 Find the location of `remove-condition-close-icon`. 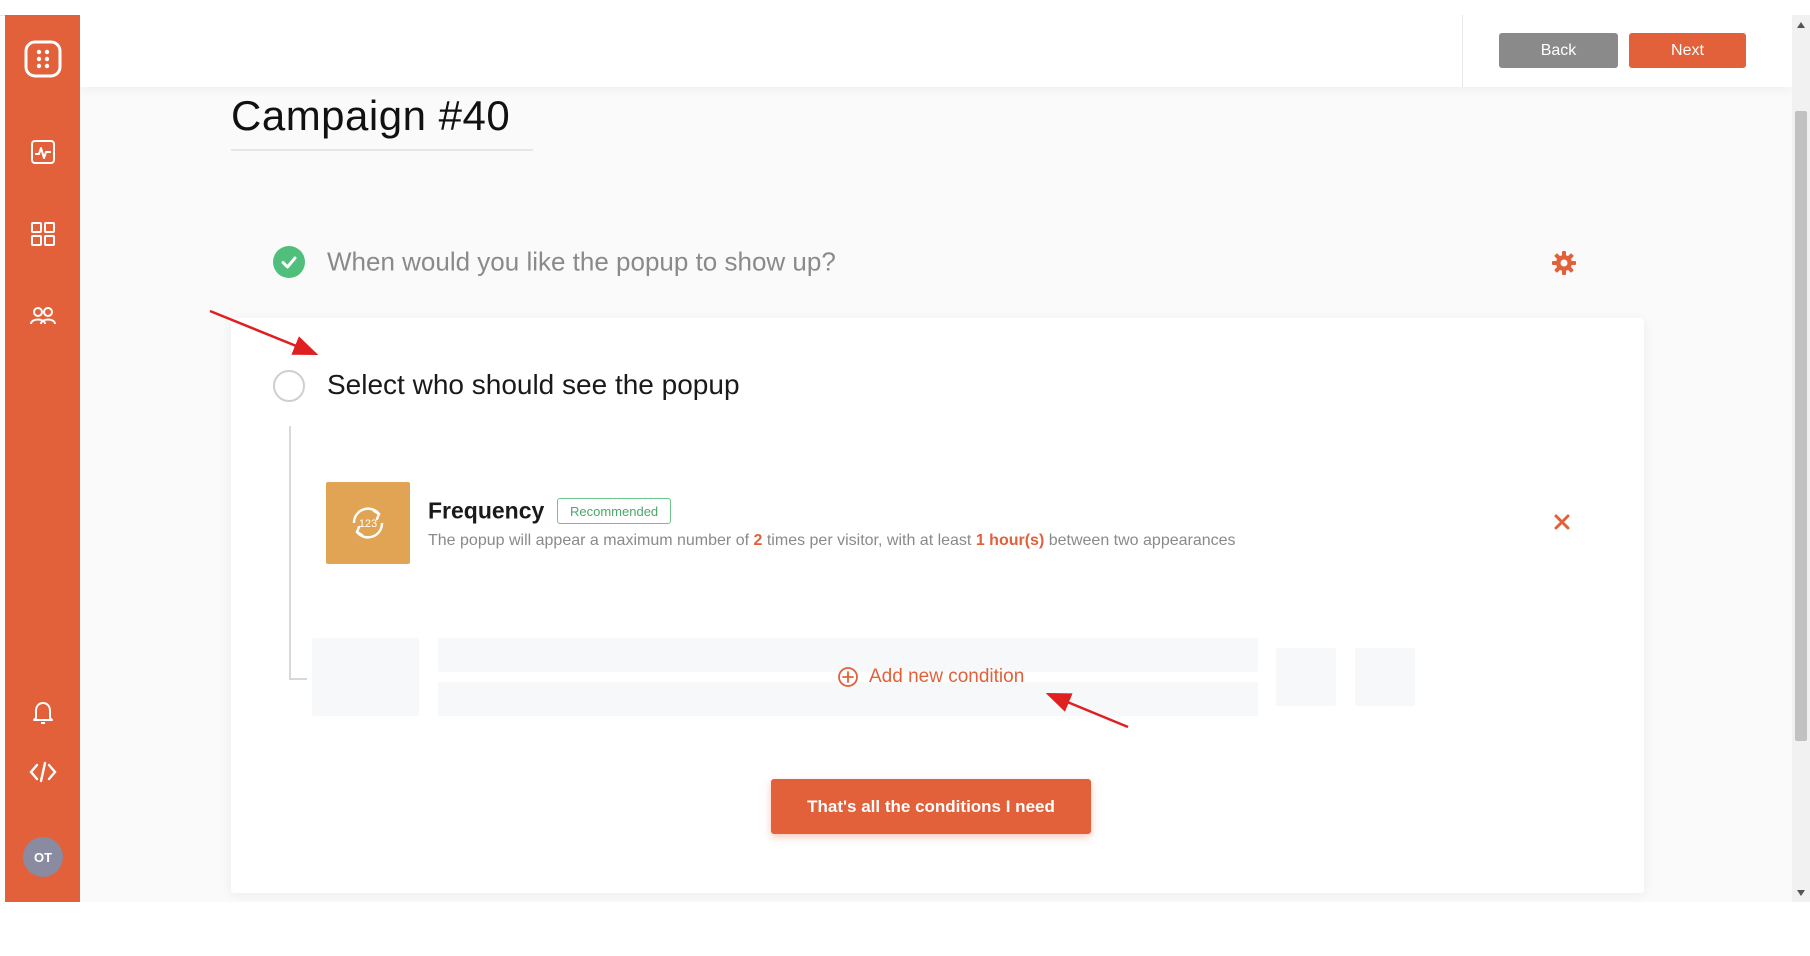

remove-condition-close-icon is located at coordinates (1562, 522).